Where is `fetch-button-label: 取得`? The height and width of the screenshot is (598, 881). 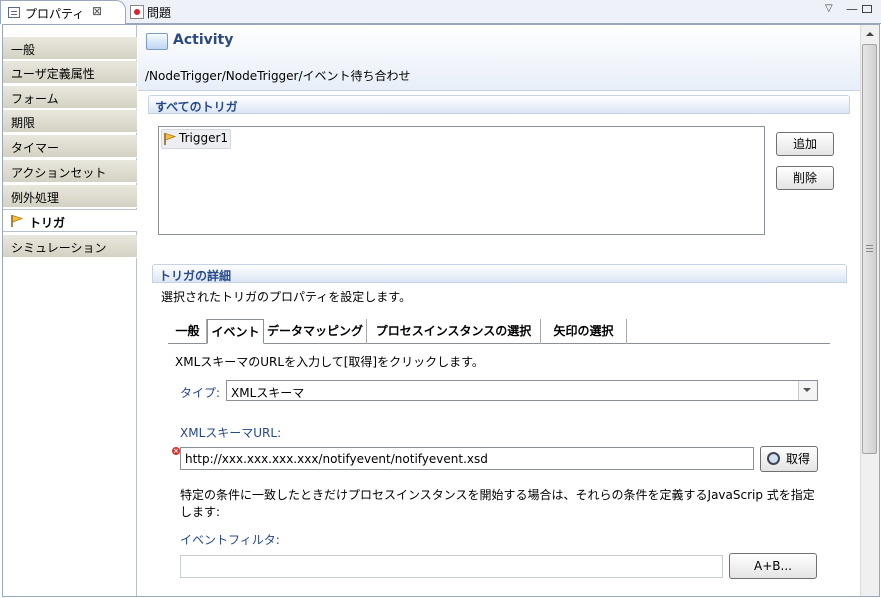 fetch-button-label: 取得 is located at coordinates (798, 459).